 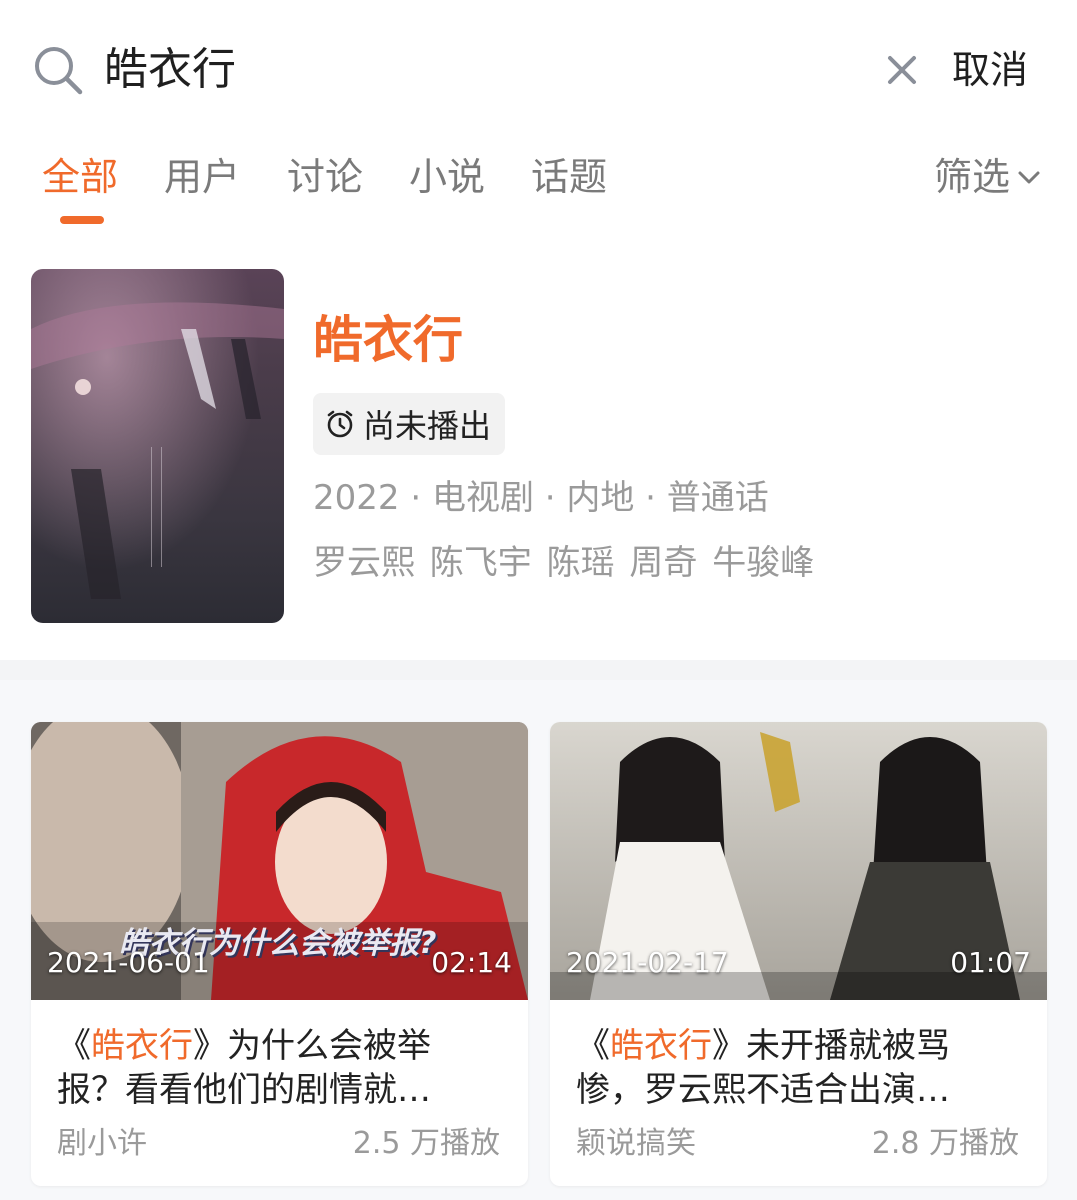 What do you see at coordinates (312, 1046) in the screenshot?
I see `title-rest: 》为什么会被举` at bounding box center [312, 1046].